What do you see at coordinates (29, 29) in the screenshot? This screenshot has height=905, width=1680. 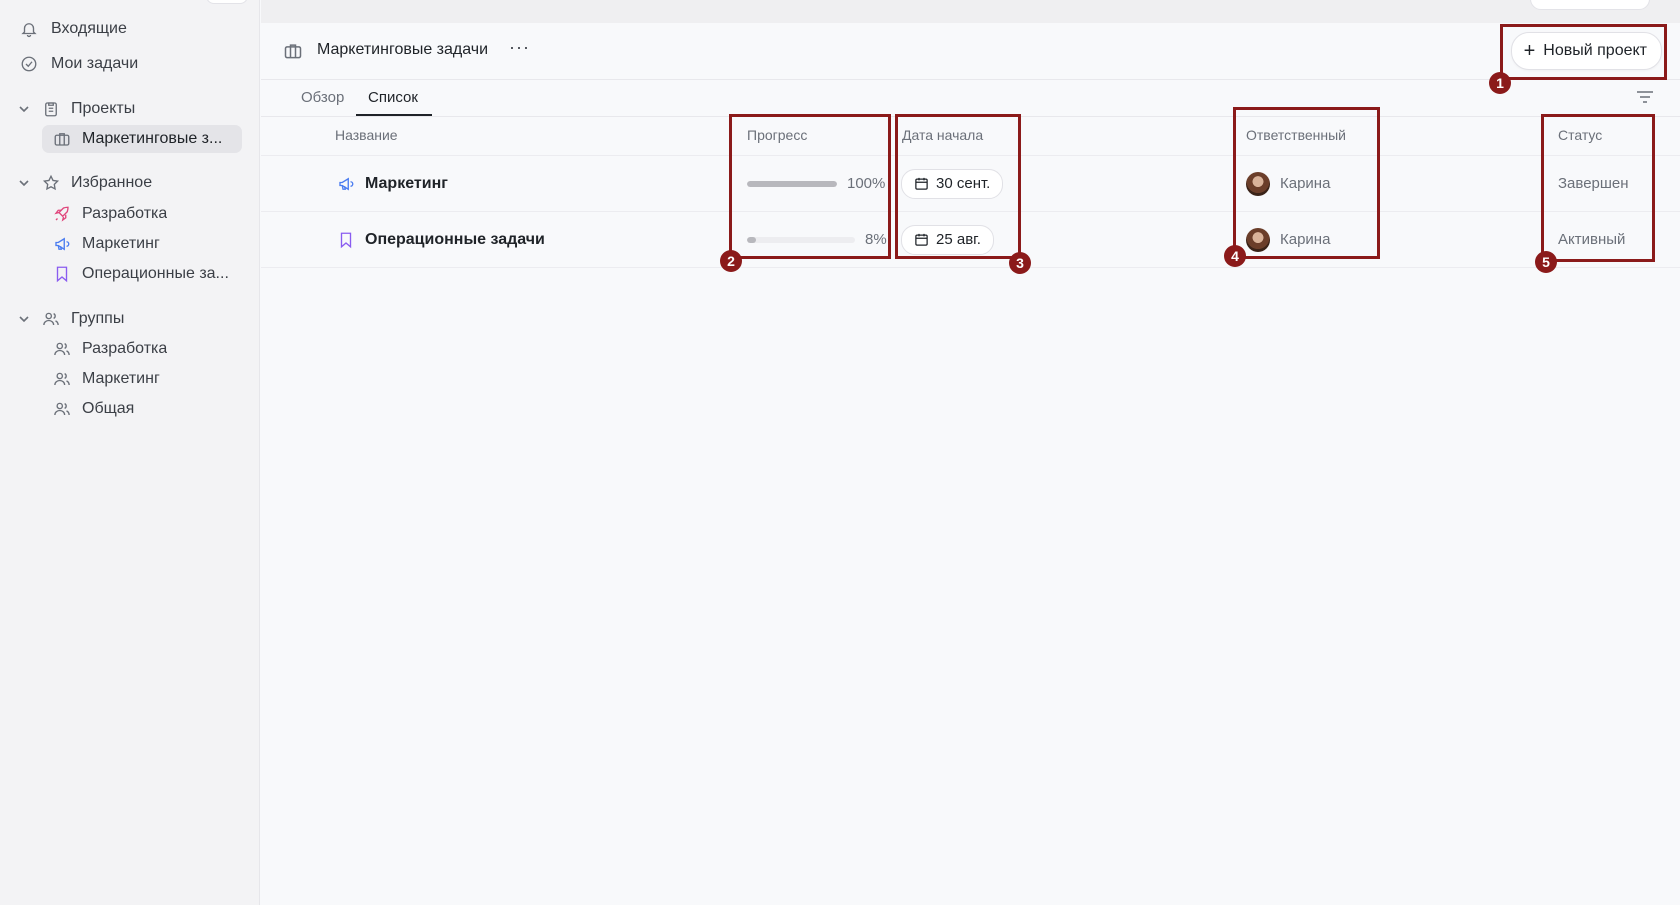 I see `bell-icon` at bounding box center [29, 29].